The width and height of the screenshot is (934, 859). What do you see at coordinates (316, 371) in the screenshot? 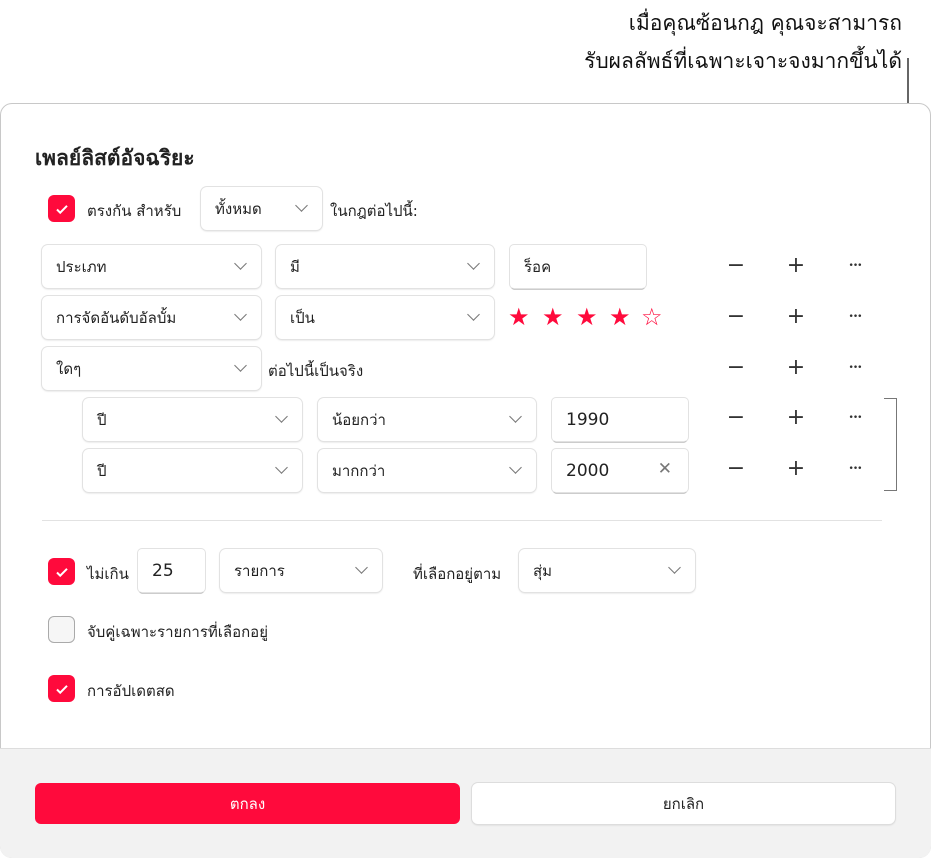
I see `rule-group-suffix: ต่อไปนี้เป็นจริง` at bounding box center [316, 371].